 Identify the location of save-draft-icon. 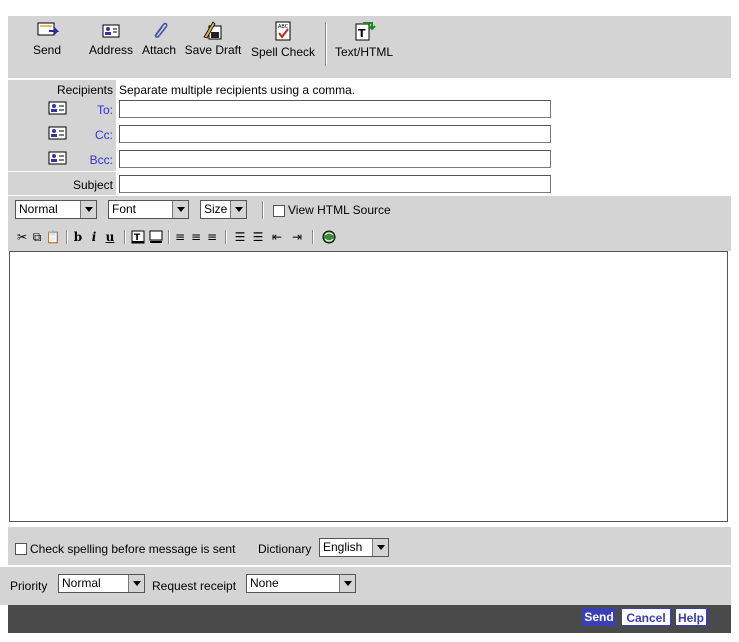
(212, 30).